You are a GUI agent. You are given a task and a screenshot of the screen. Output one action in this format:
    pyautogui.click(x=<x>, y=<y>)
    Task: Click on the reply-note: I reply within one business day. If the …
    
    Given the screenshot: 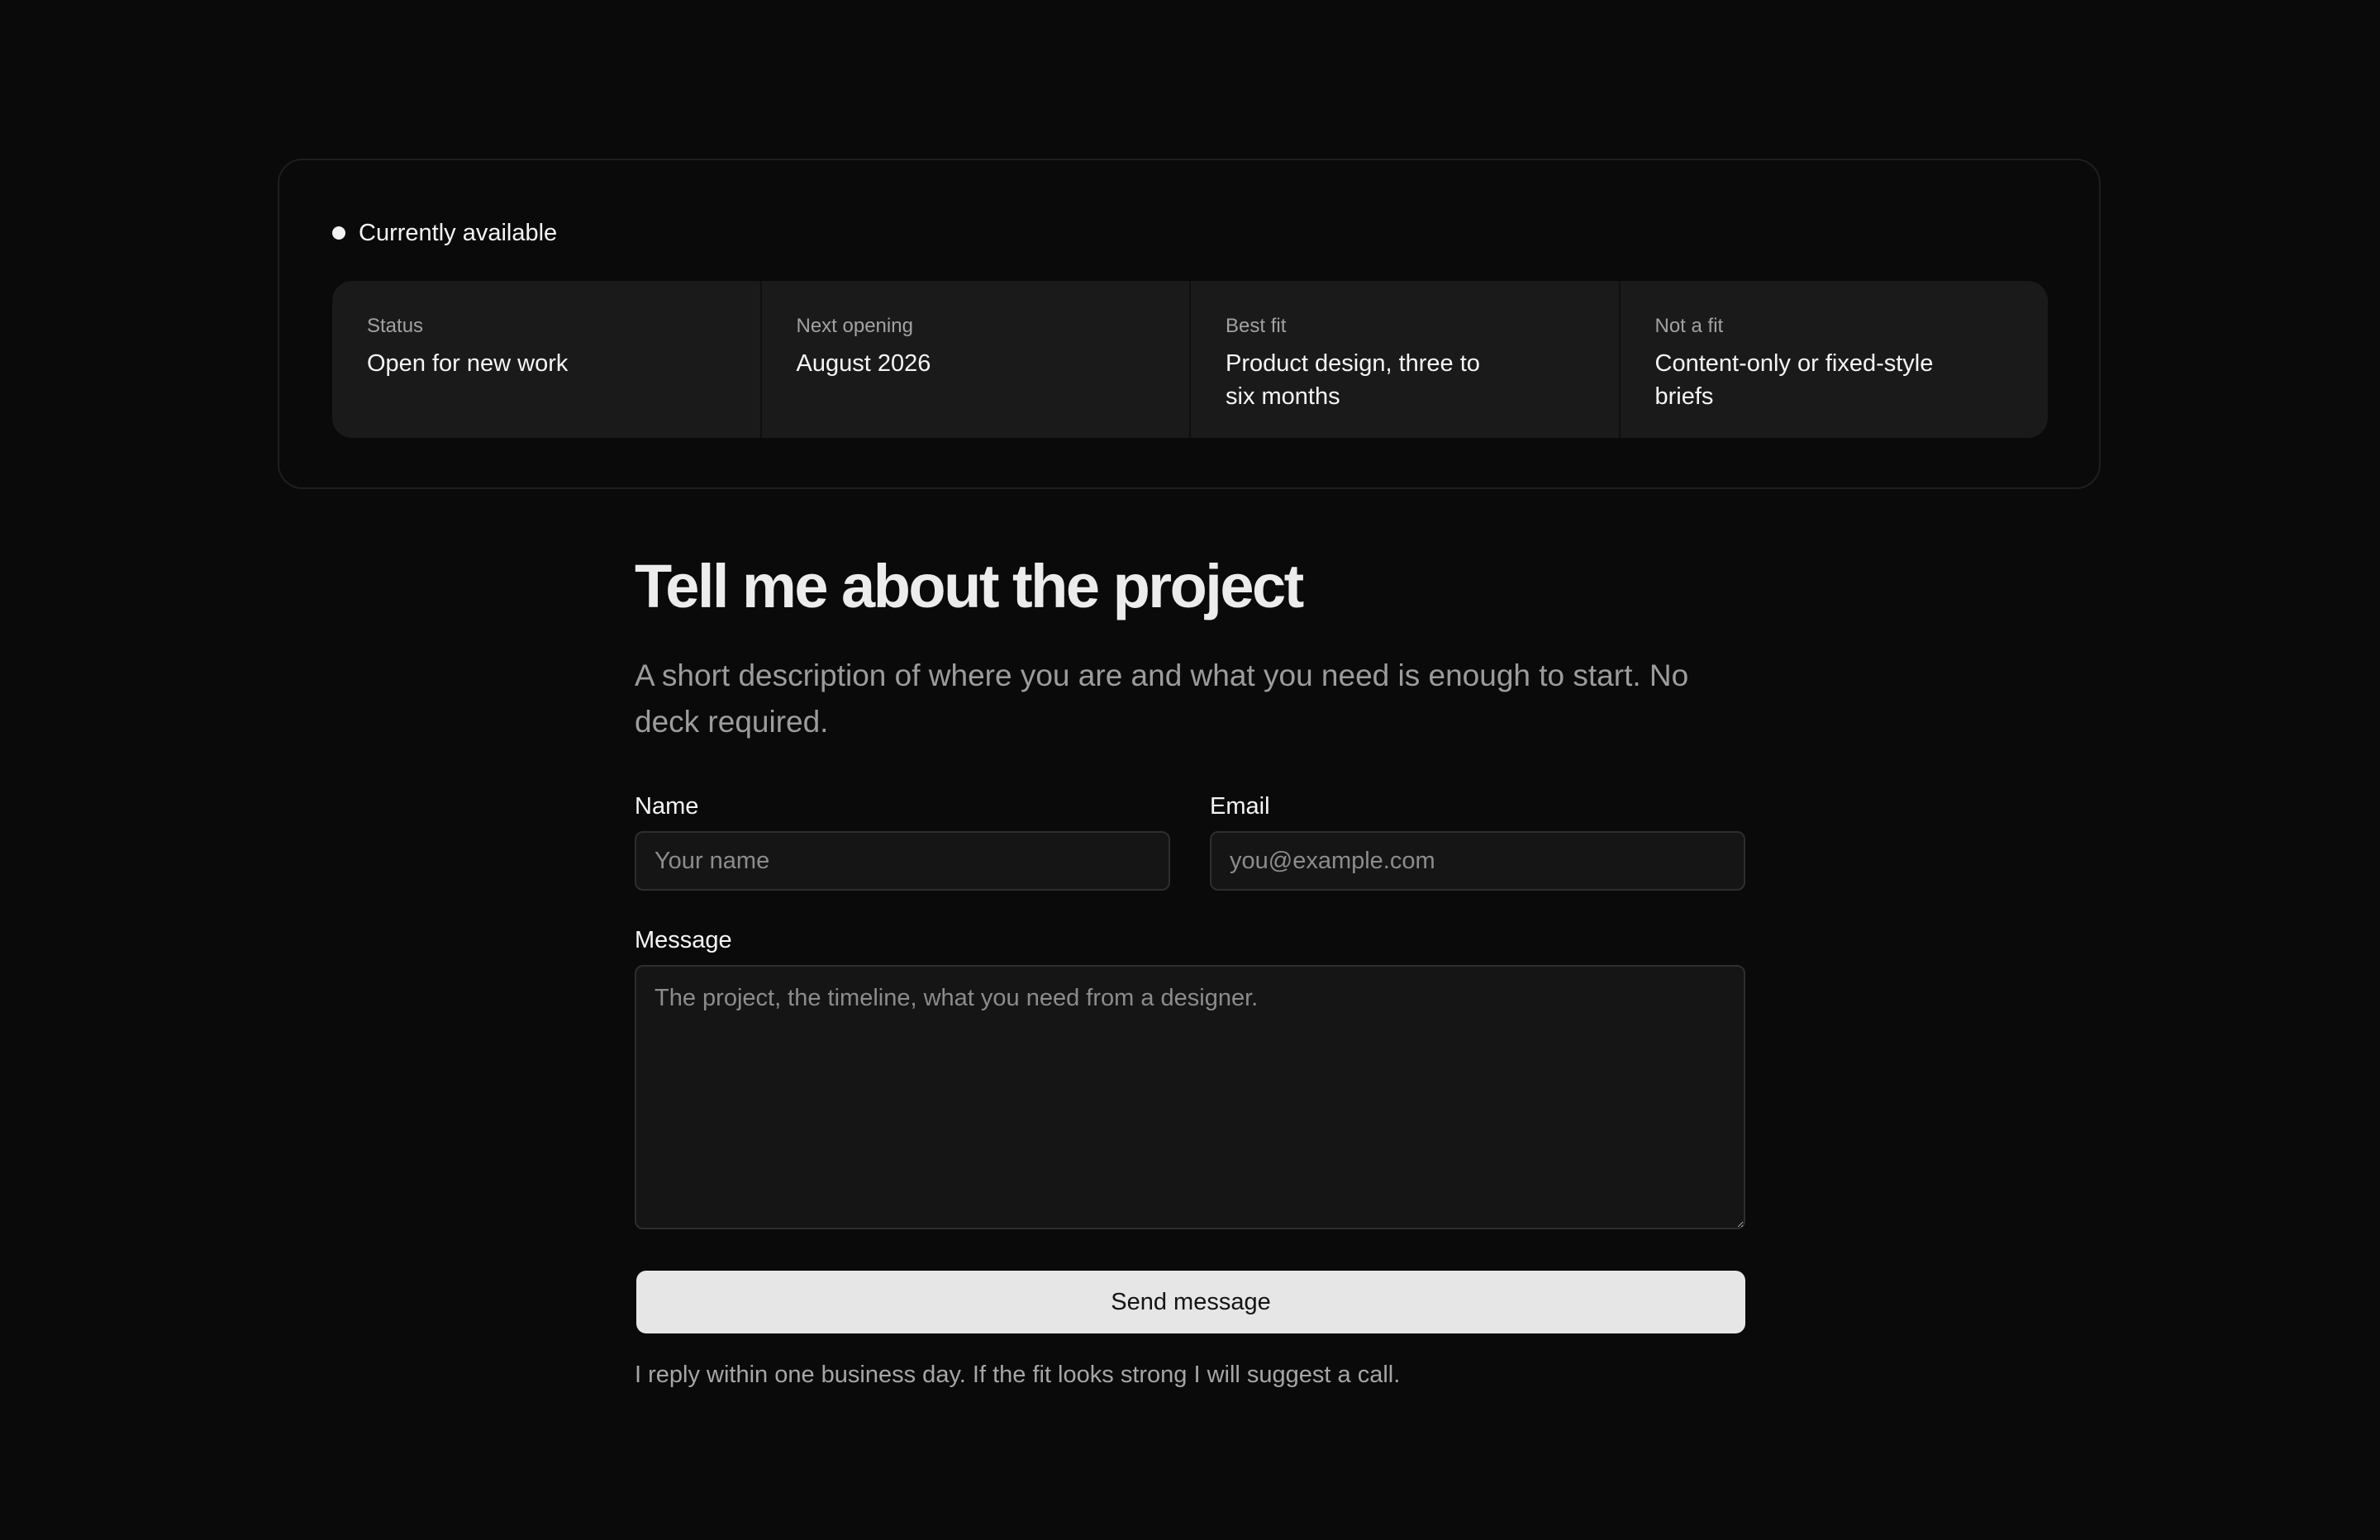 What is the action you would take?
    pyautogui.click(x=1018, y=1375)
    